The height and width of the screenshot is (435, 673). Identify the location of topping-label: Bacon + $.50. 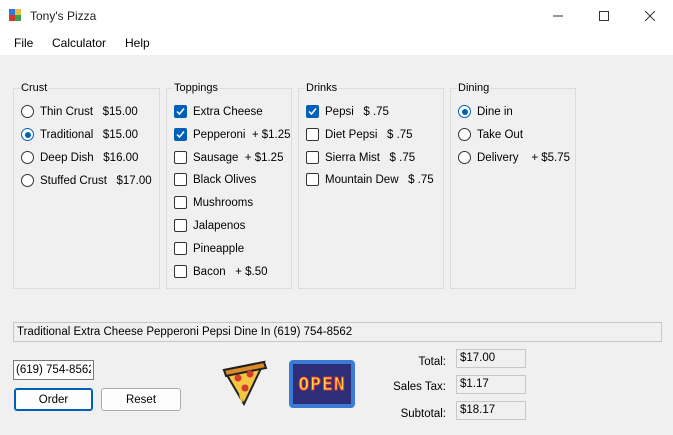
(230, 271).